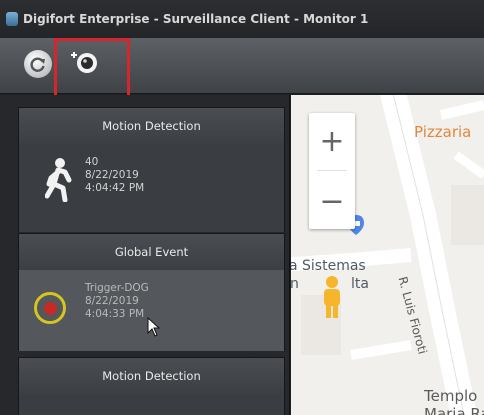 Image resolution: width=484 pixels, height=415 pixels. Describe the element at coordinates (451, 396) in the screenshot. I see `map-label-templo: Templo` at that location.